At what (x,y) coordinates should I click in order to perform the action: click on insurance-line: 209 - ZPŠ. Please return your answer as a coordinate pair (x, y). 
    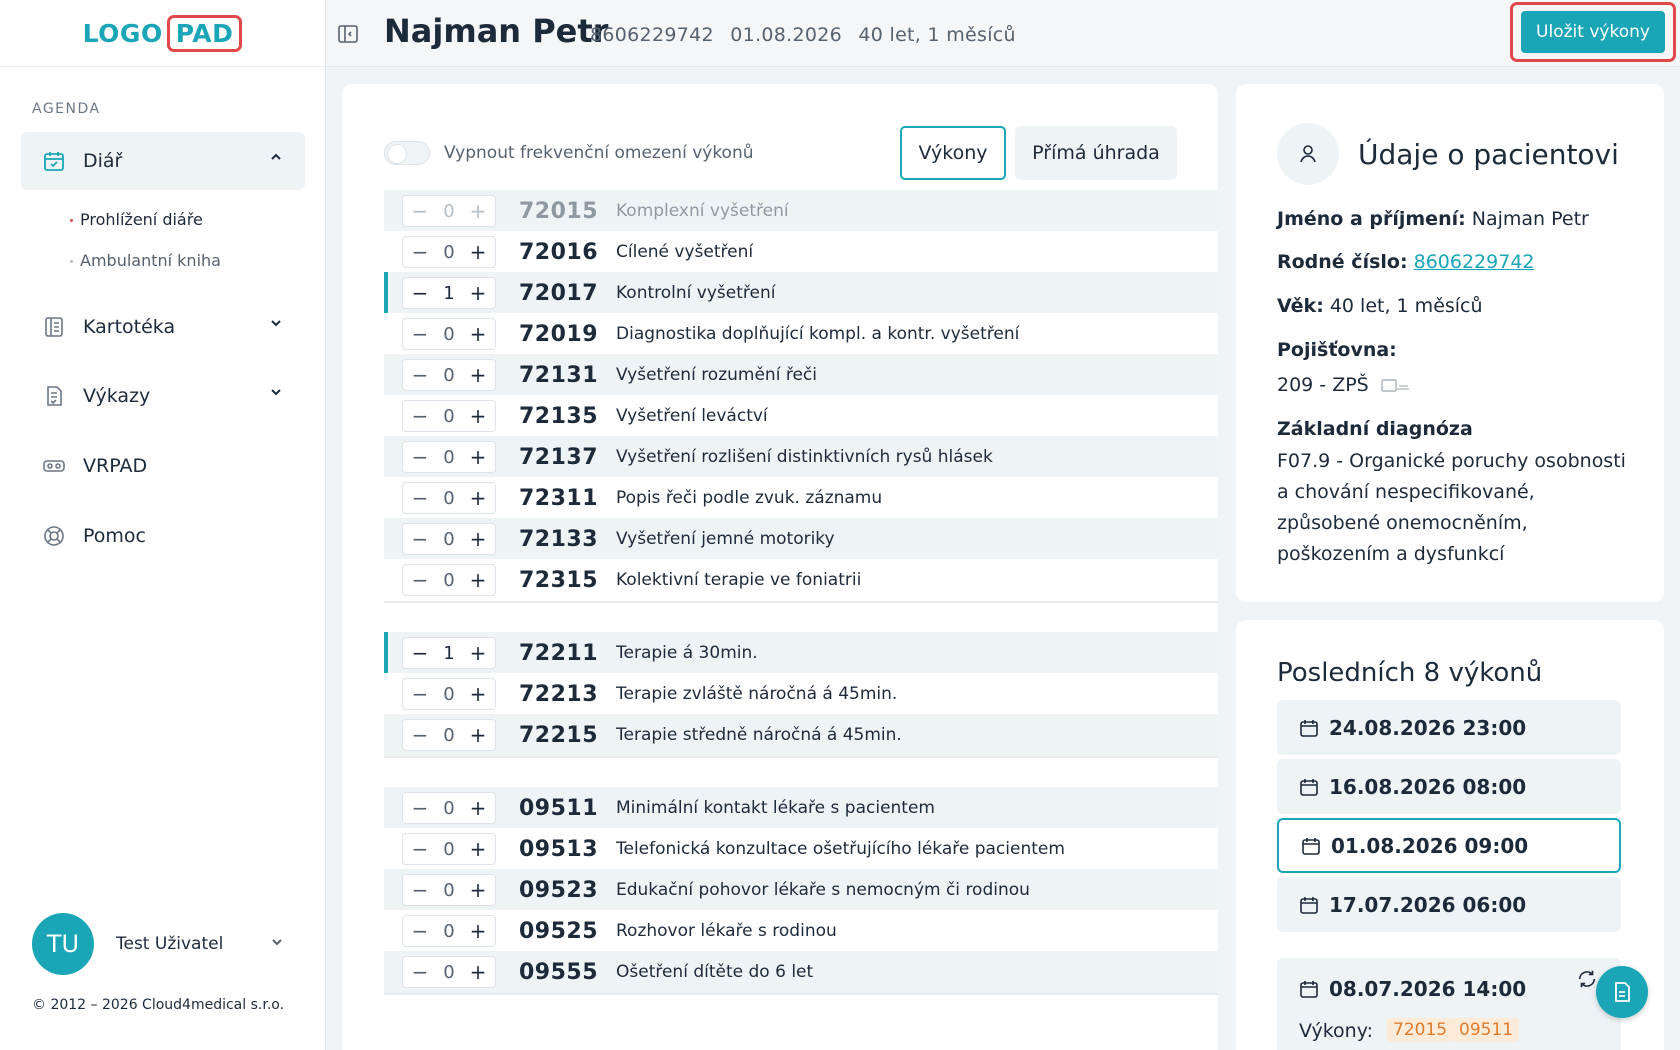
    Looking at the image, I should click on (1344, 385).